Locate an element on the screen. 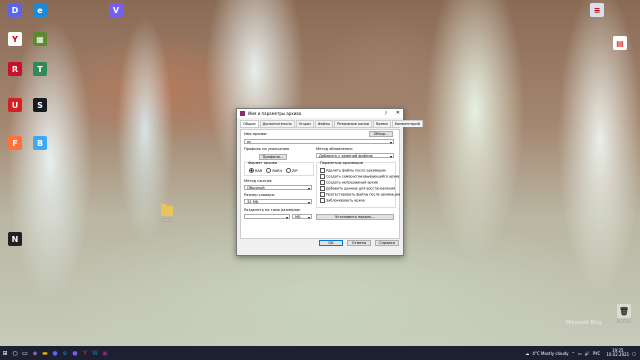 This screenshot has width=640, height=360. explorer-icon: ▬ is located at coordinates (45, 353).